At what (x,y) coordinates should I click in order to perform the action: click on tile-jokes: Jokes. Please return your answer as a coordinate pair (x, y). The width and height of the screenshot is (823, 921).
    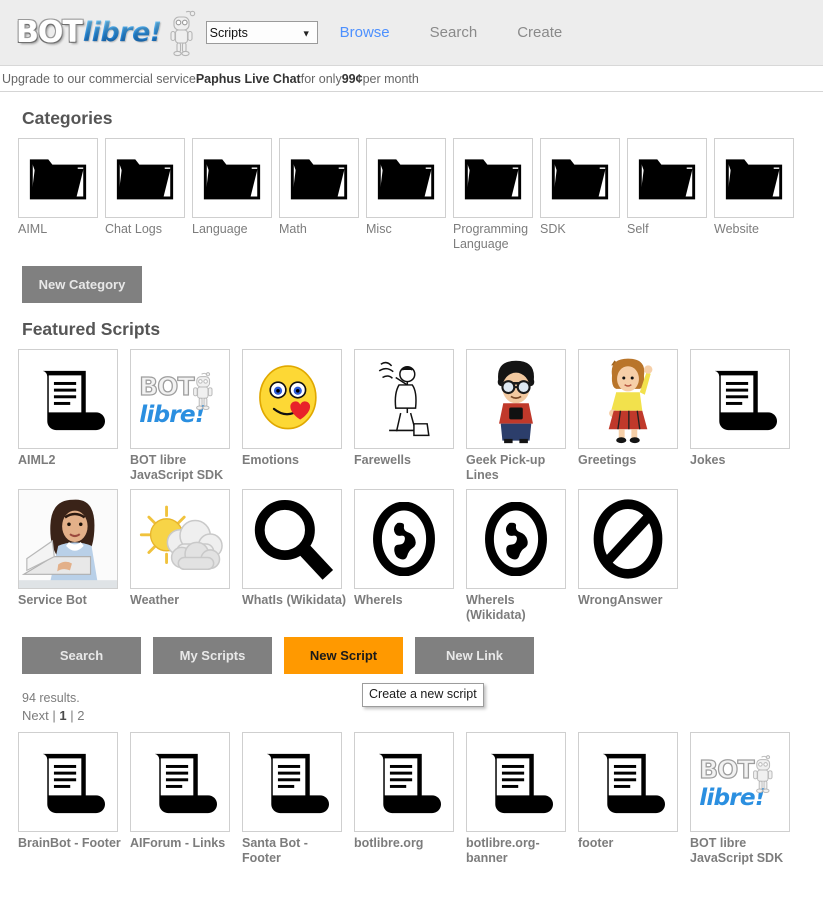
    Looking at the image, I should click on (746, 416).